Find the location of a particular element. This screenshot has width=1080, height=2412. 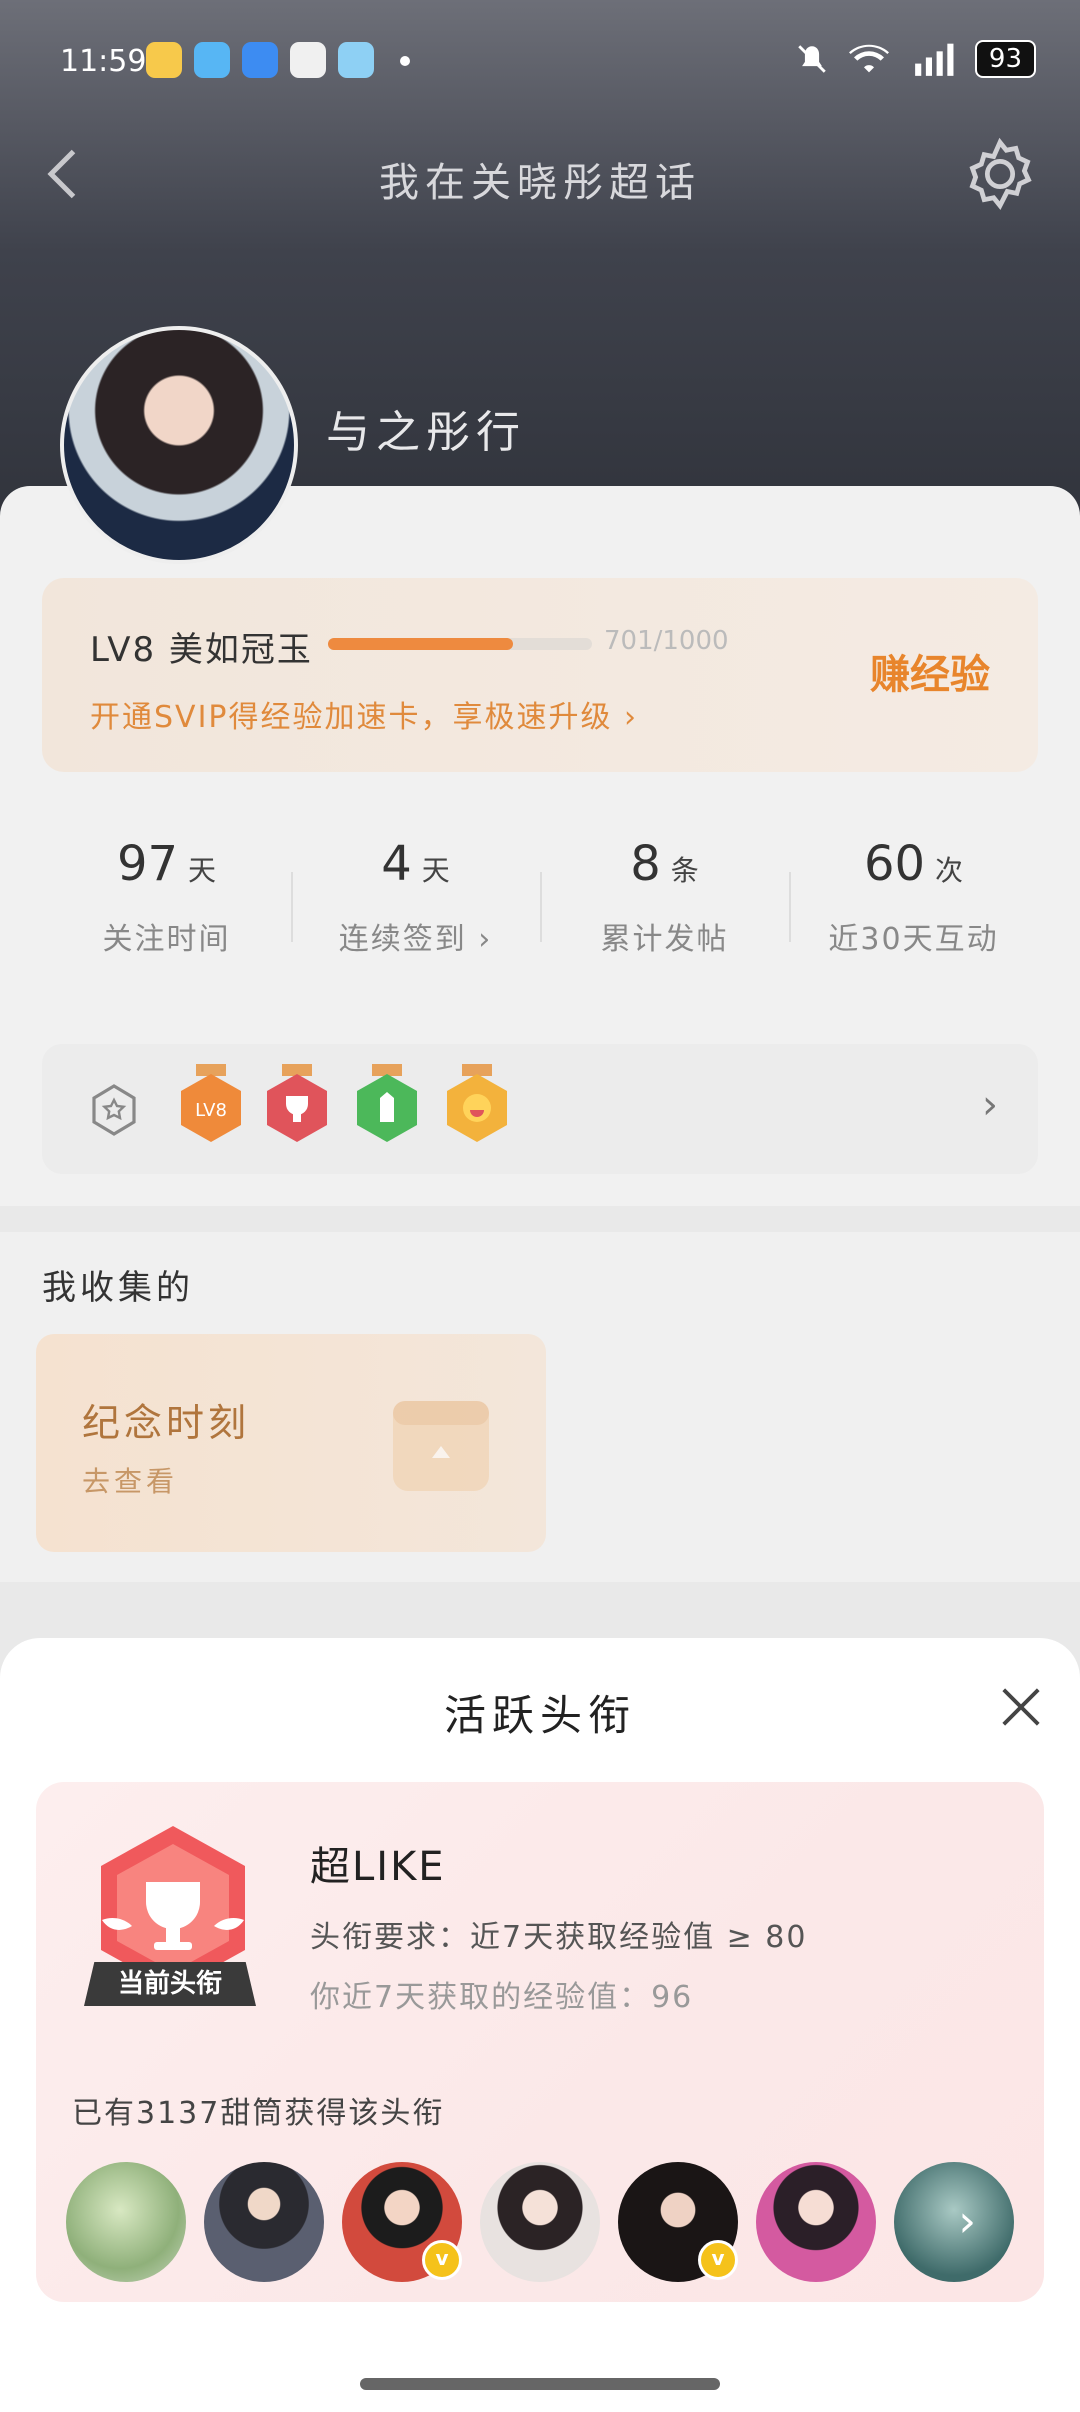

current-title-tag: 当前头衔 is located at coordinates (170, 1984).